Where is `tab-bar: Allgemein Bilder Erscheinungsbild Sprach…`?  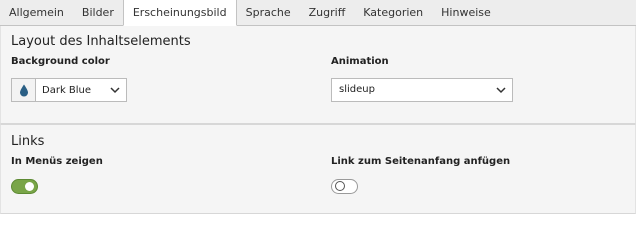 tab-bar: Allgemein Bilder Erscheinungsbild Sprach… is located at coordinates (318, 13).